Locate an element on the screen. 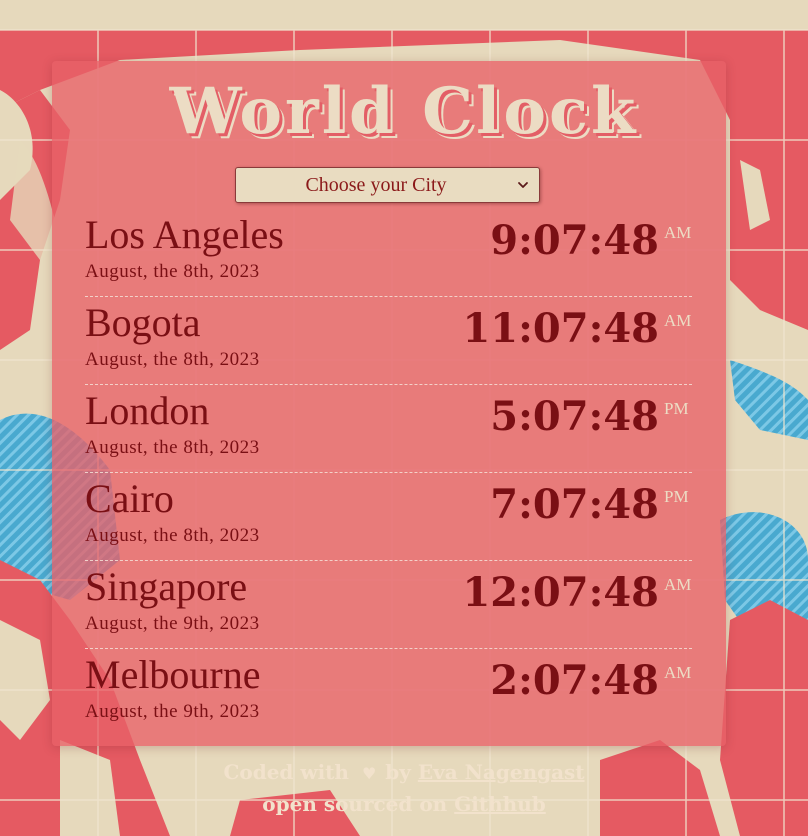 The image size is (808, 836). city-time-group: 2:07:48 AM is located at coordinates (591, 681).